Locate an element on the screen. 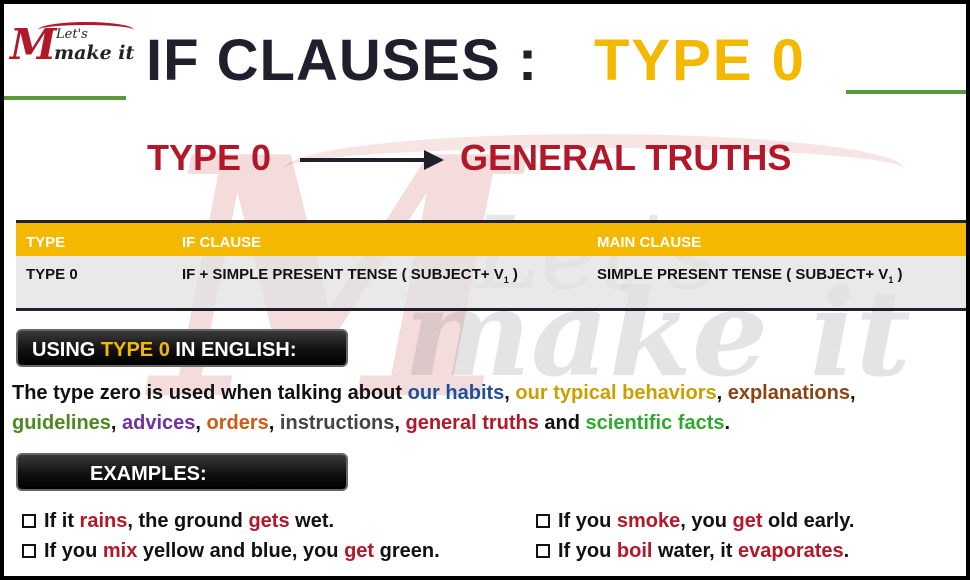 The image size is (970, 580). column-header-if-clause: IF CLAUSE is located at coordinates (222, 242).